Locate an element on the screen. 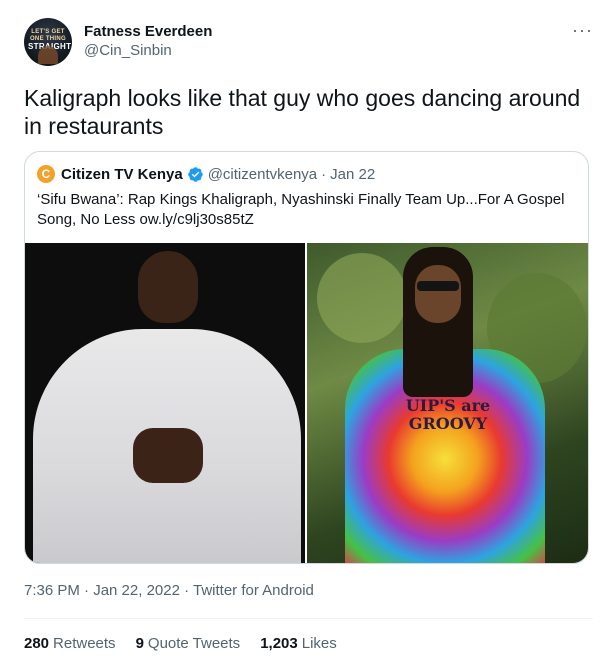  quote-author-name: Citizen TV Kenya is located at coordinates (122, 174).